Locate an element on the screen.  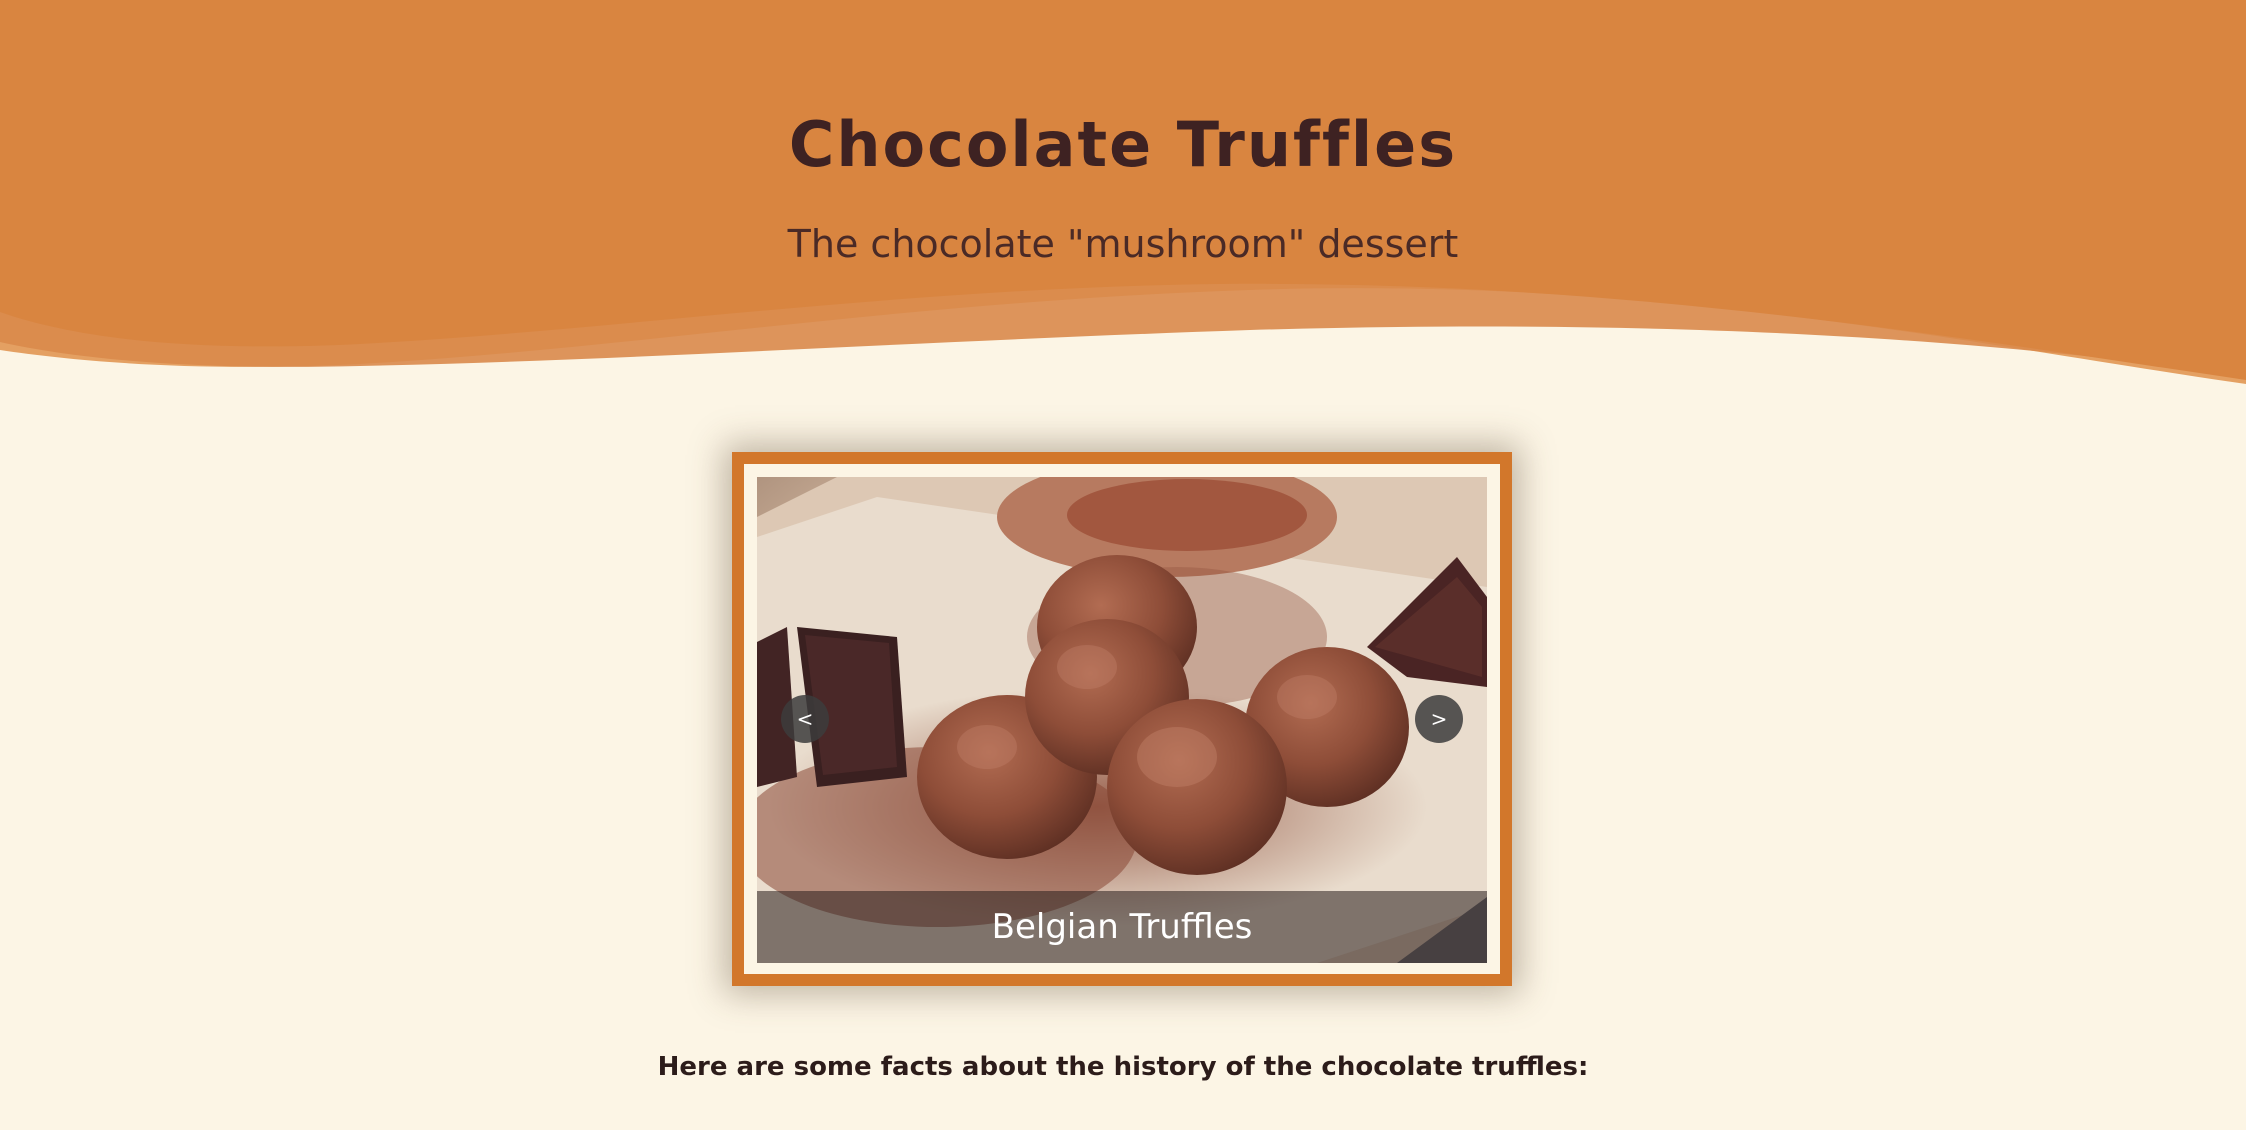
slide-next-button: > is located at coordinates (1439, 719).